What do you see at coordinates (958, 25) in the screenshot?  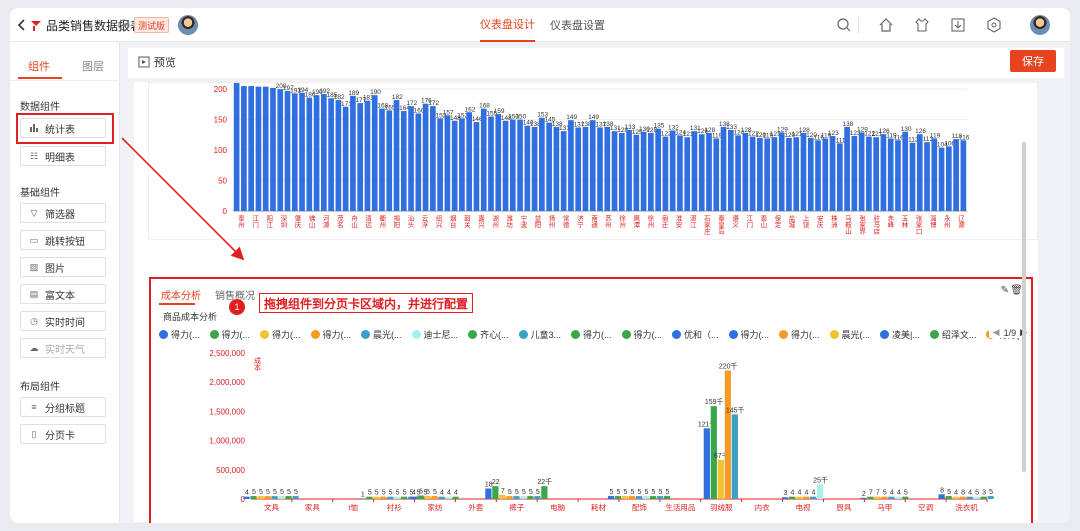 I see `download-icon` at bounding box center [958, 25].